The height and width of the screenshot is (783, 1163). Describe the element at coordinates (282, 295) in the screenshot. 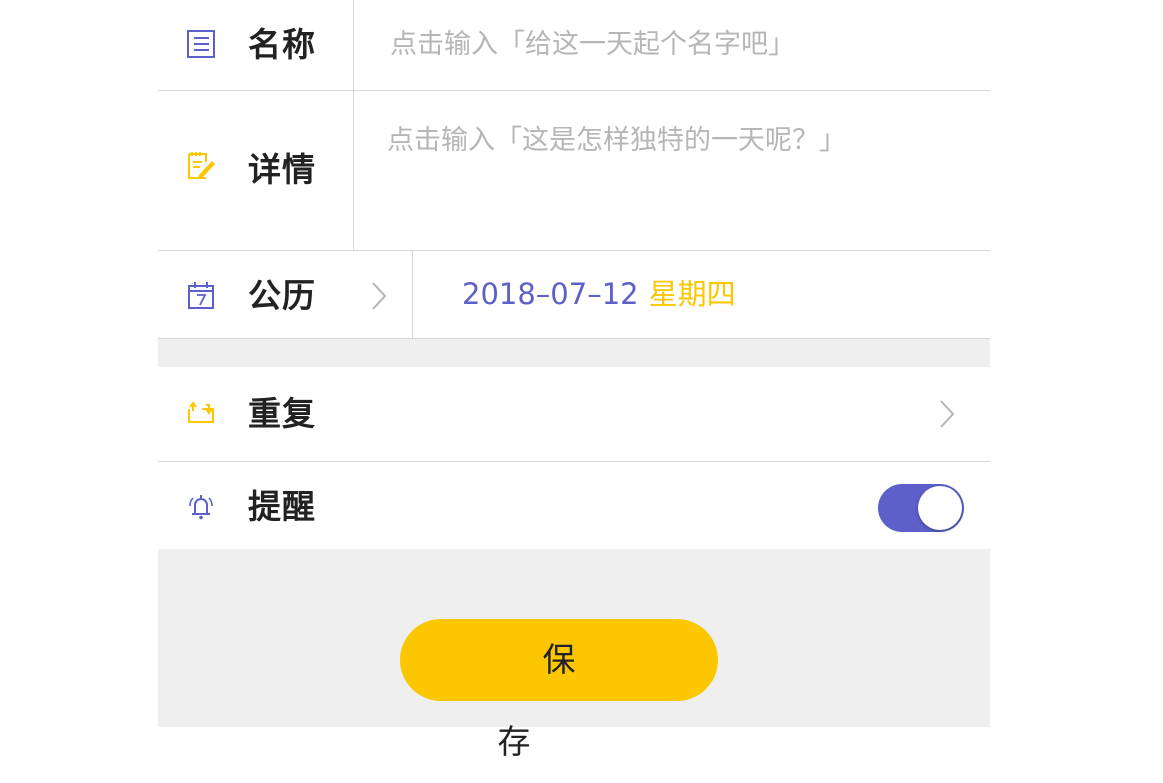

I see `calendar-label: 公历` at that location.